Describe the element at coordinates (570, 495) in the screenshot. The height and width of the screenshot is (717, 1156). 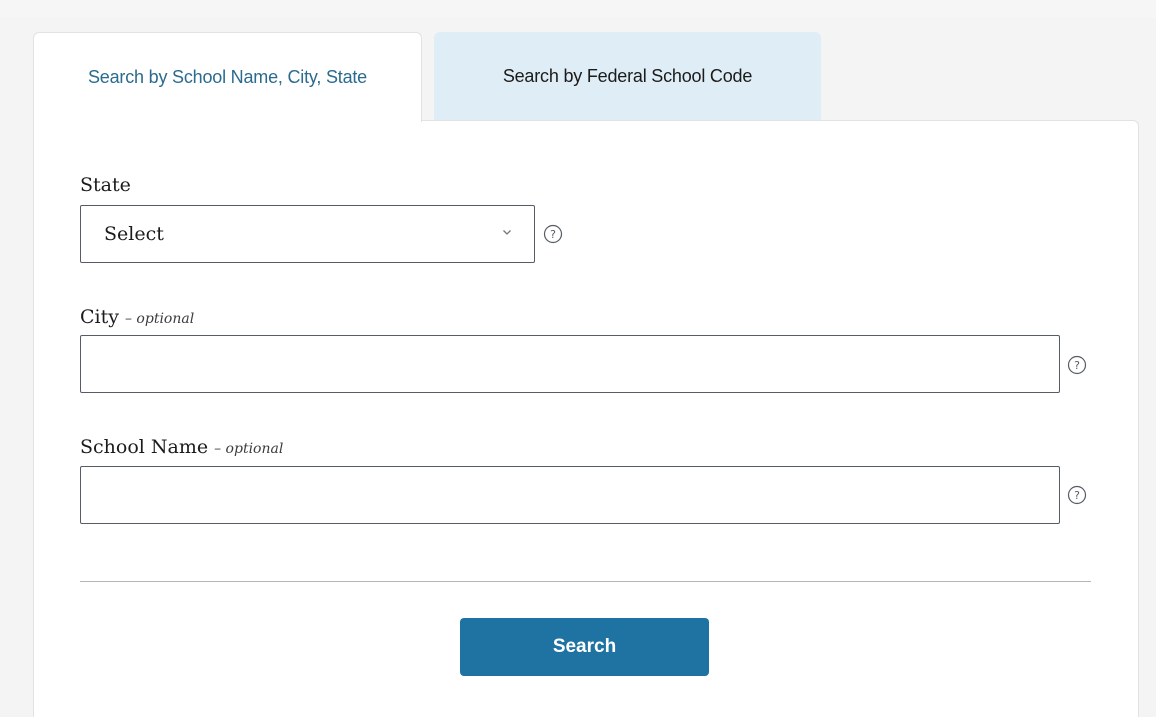
I see `school-name-input` at that location.